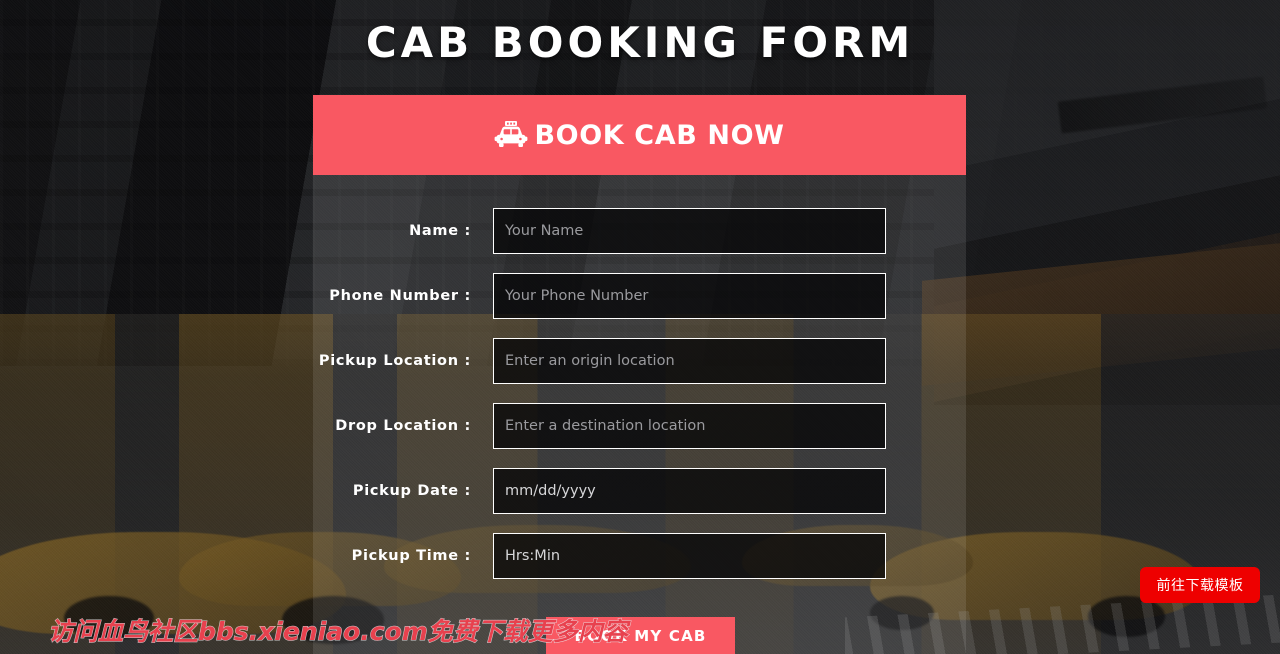  What do you see at coordinates (689, 231) in the screenshot?
I see `name-input` at bounding box center [689, 231].